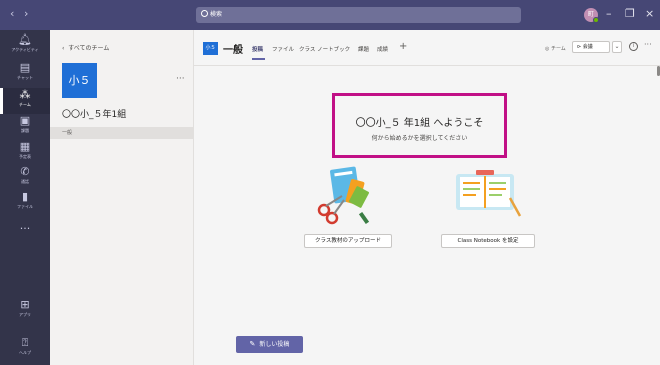  I want to click on rail-item-label: 課題, so click(25, 130).